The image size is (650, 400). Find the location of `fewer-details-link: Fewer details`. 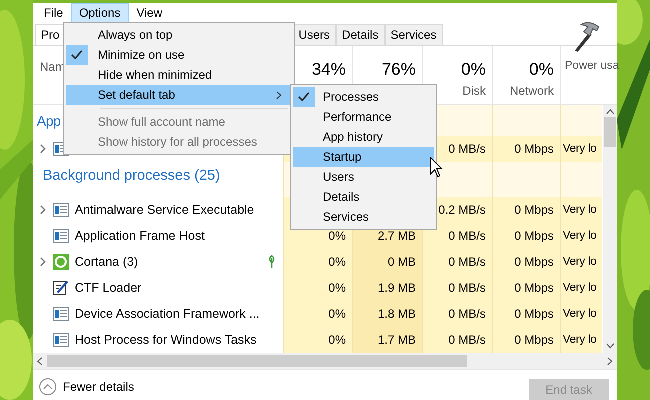

fewer-details-link: Fewer details is located at coordinates (98, 387).